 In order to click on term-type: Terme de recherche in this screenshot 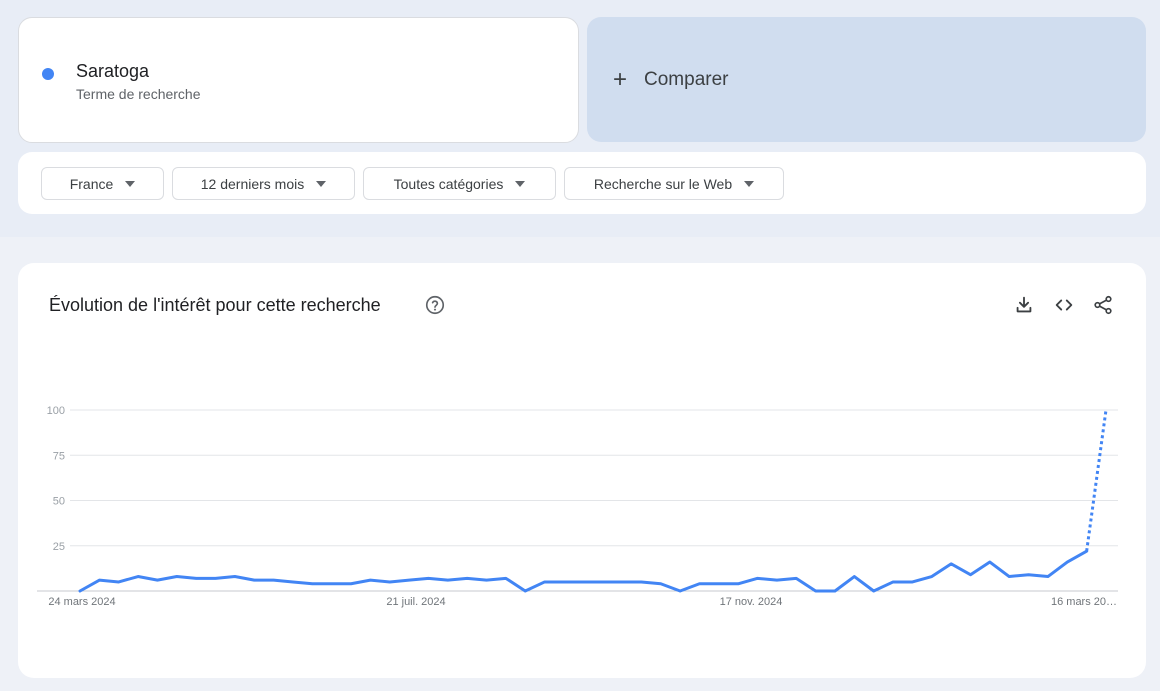, I will do `click(138, 94)`.